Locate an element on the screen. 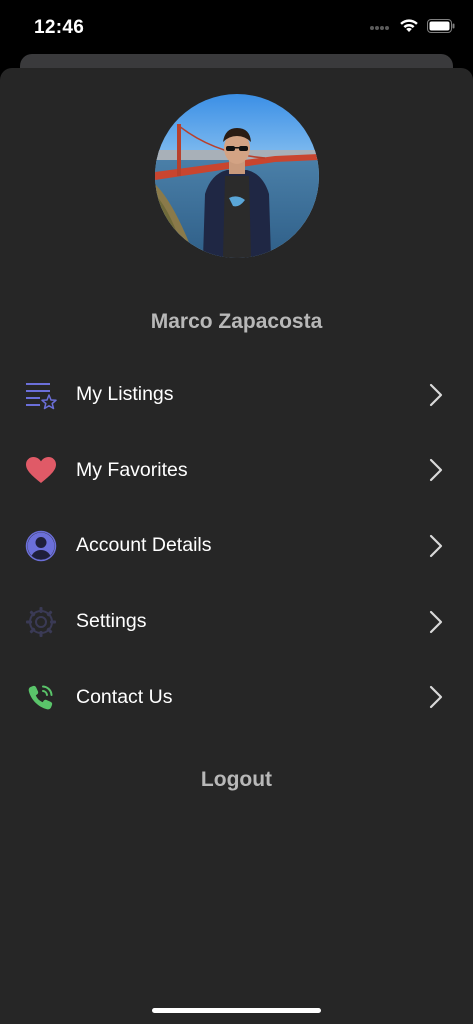 The image size is (473, 1024). gear-icon is located at coordinates (41, 622).